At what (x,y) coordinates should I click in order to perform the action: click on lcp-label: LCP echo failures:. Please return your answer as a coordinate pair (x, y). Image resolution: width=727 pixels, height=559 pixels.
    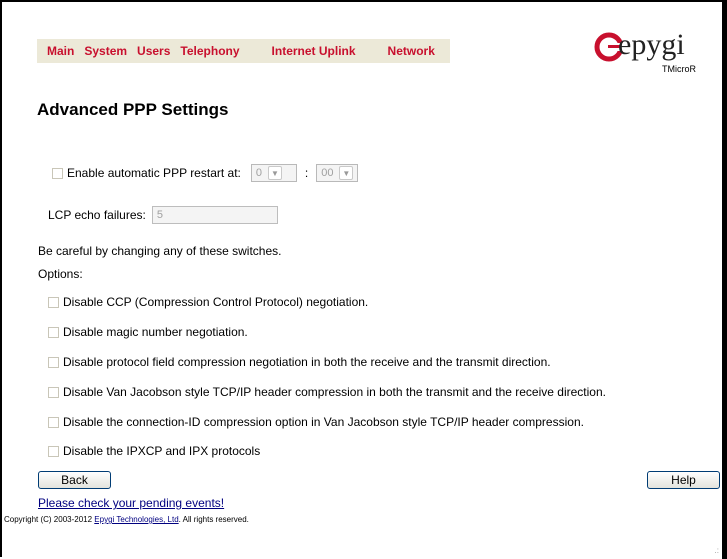
    Looking at the image, I should click on (97, 215).